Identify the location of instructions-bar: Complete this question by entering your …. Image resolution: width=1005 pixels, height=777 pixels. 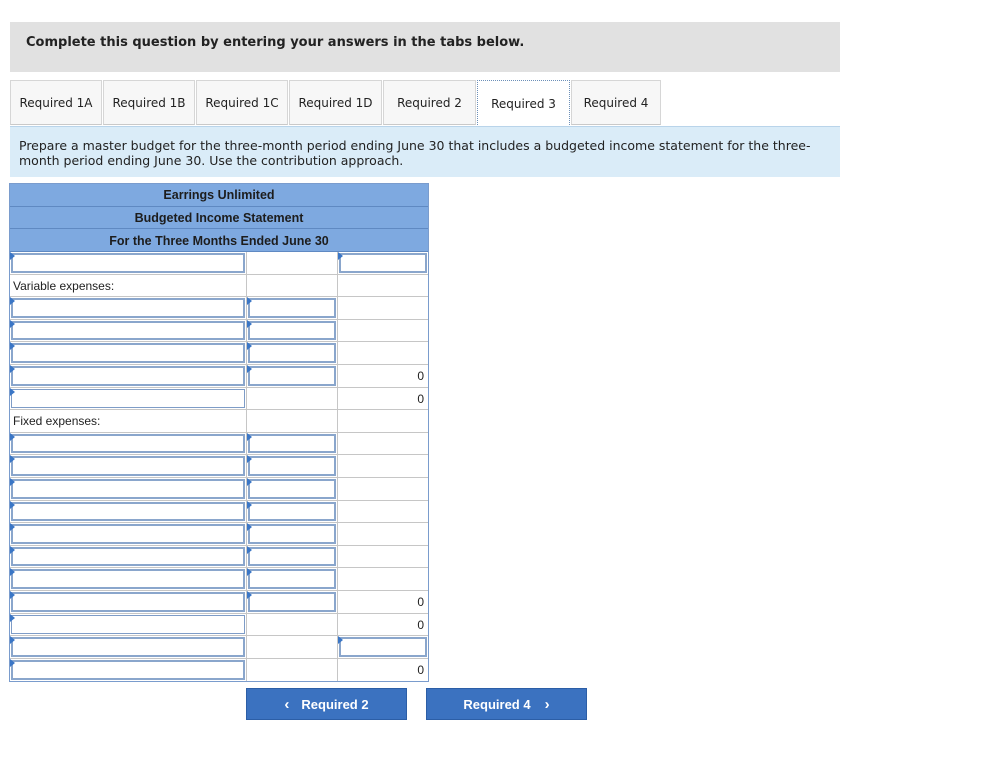
(425, 47).